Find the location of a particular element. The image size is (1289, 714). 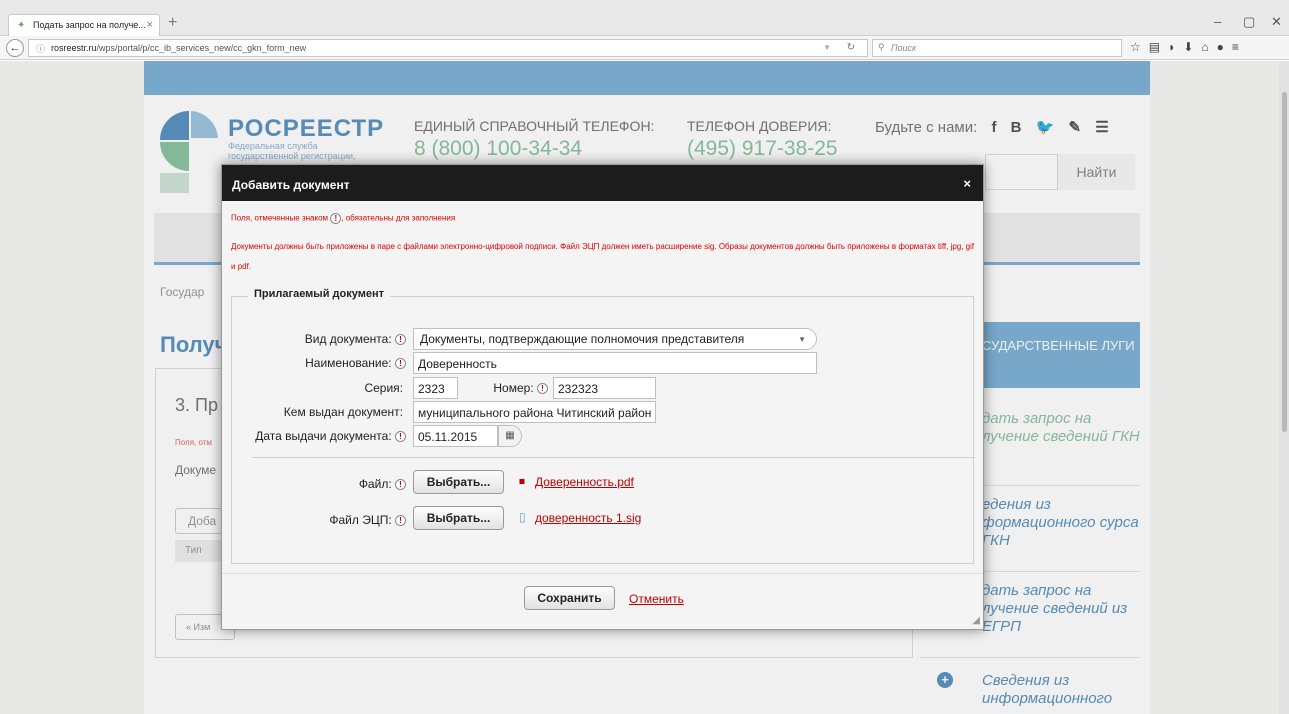

search-icon: ⚲ is located at coordinates (881, 47).